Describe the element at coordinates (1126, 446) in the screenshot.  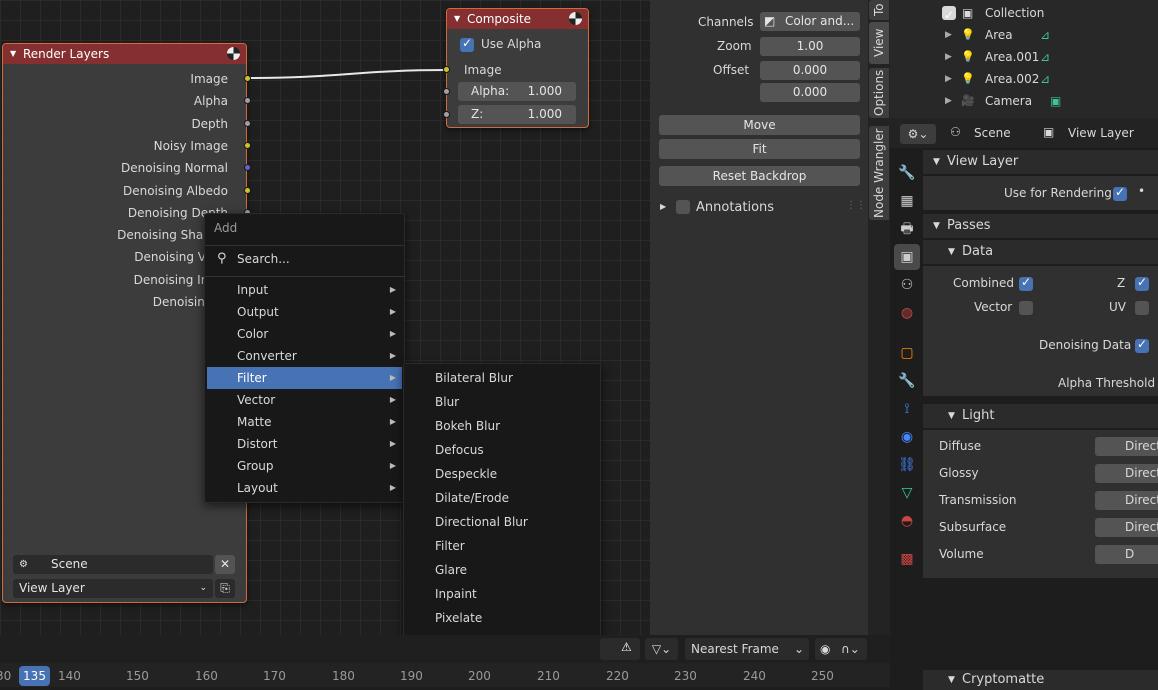
I see `diffuse-direct-button: Direct` at that location.